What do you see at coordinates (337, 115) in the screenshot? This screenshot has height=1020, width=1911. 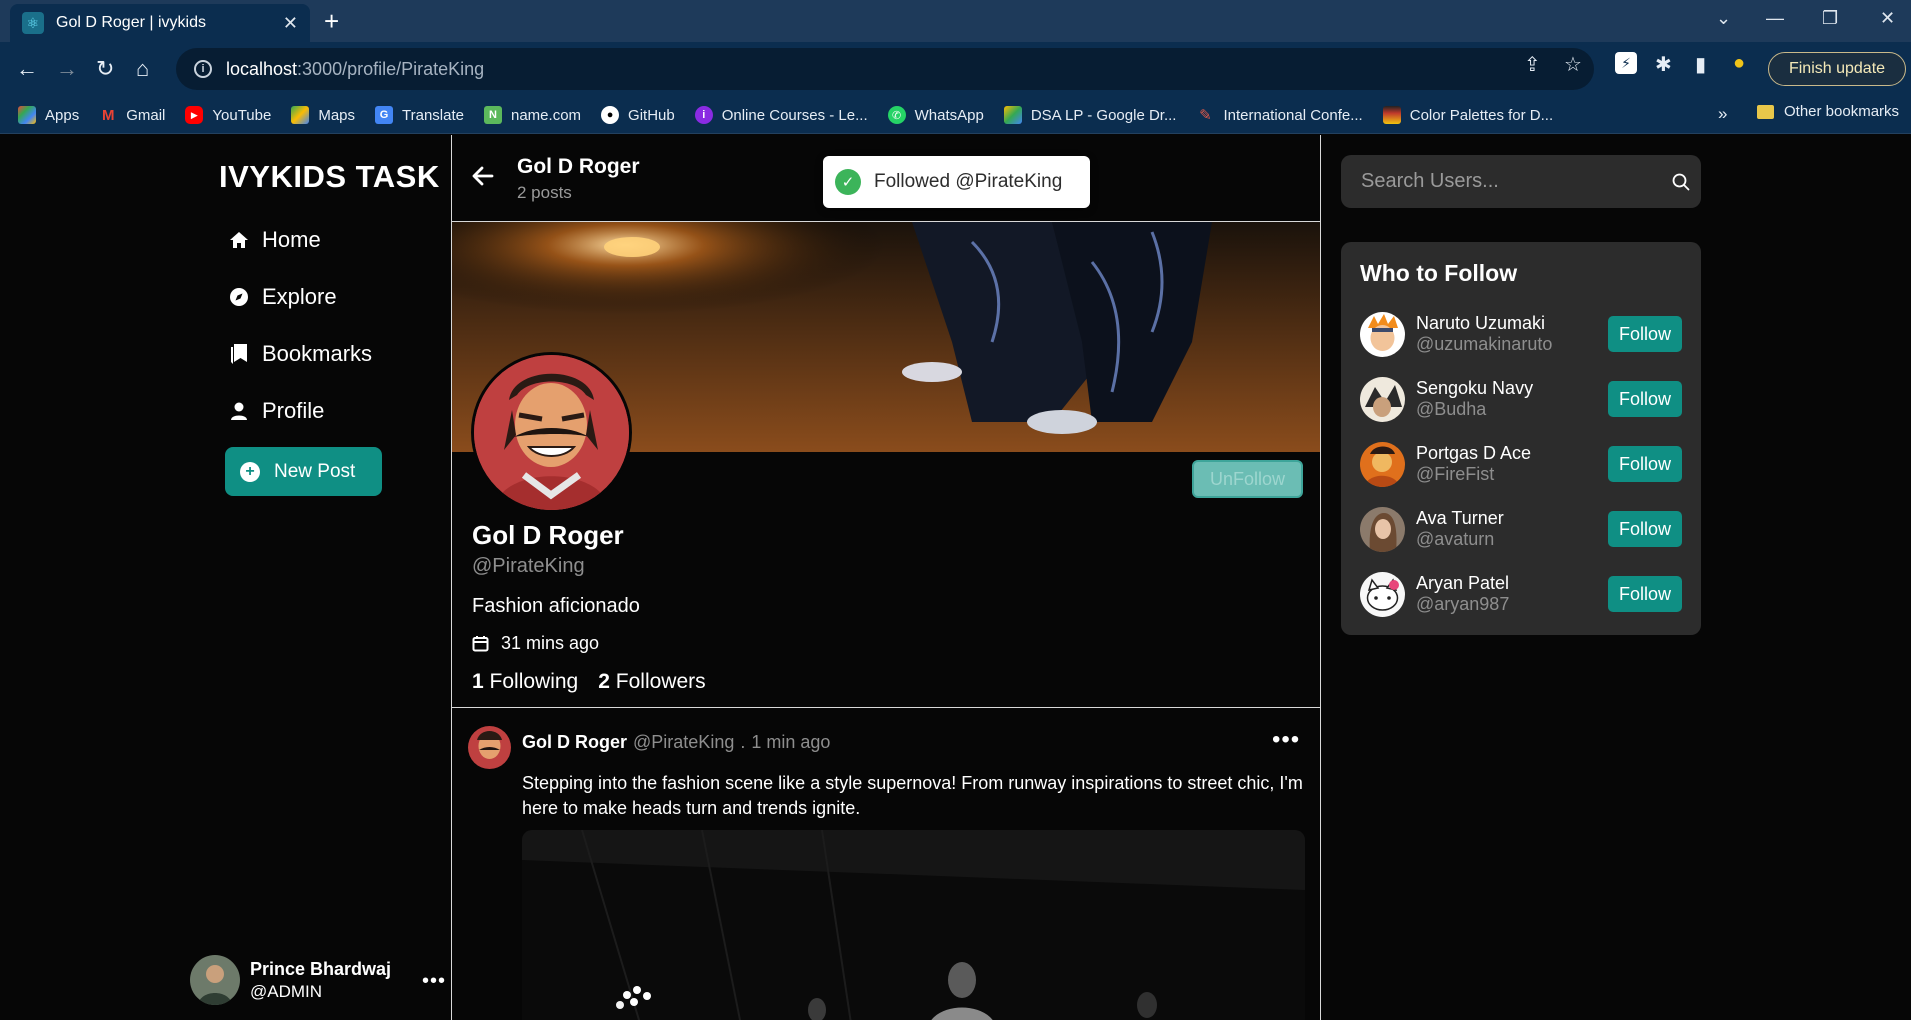 I see `bookmark-label: Maps` at bounding box center [337, 115].